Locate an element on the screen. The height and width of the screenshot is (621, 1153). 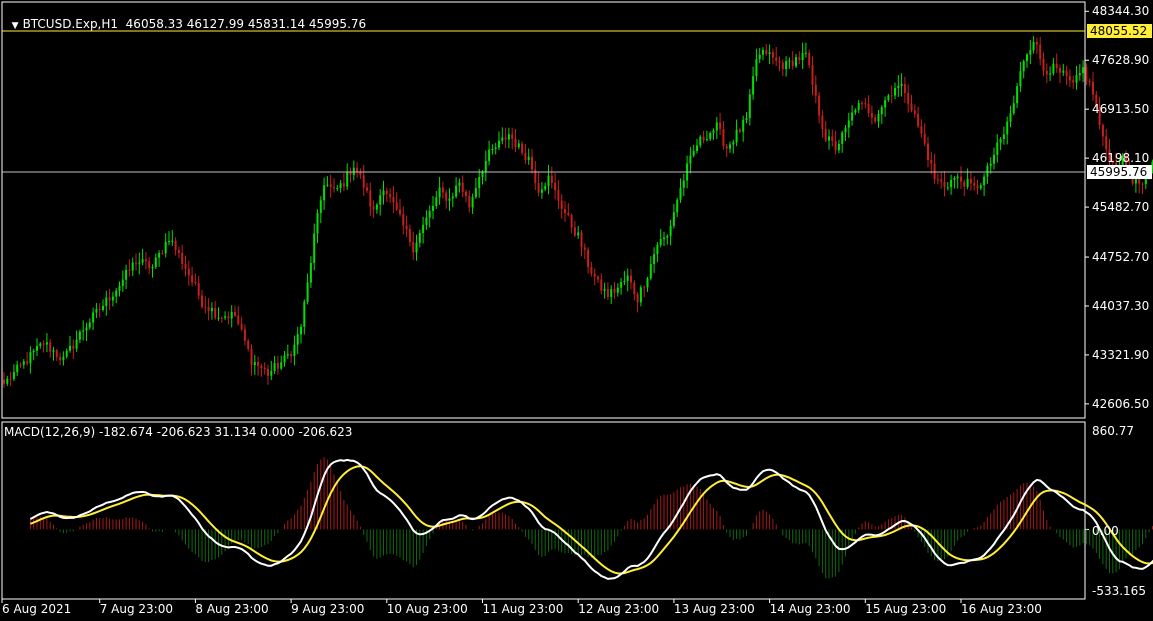
symbol-label: BTCUSD.Exp,H1 is located at coordinates (70, 24).